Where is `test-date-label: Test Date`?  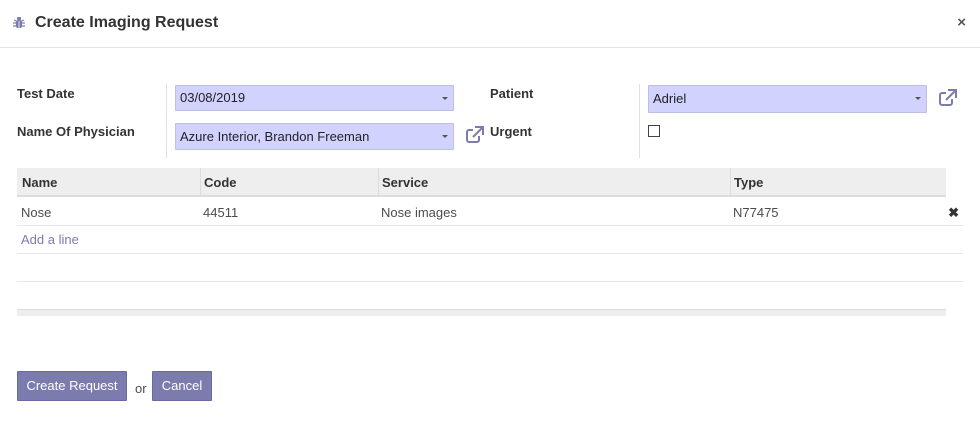
test-date-label: Test Date is located at coordinates (46, 93).